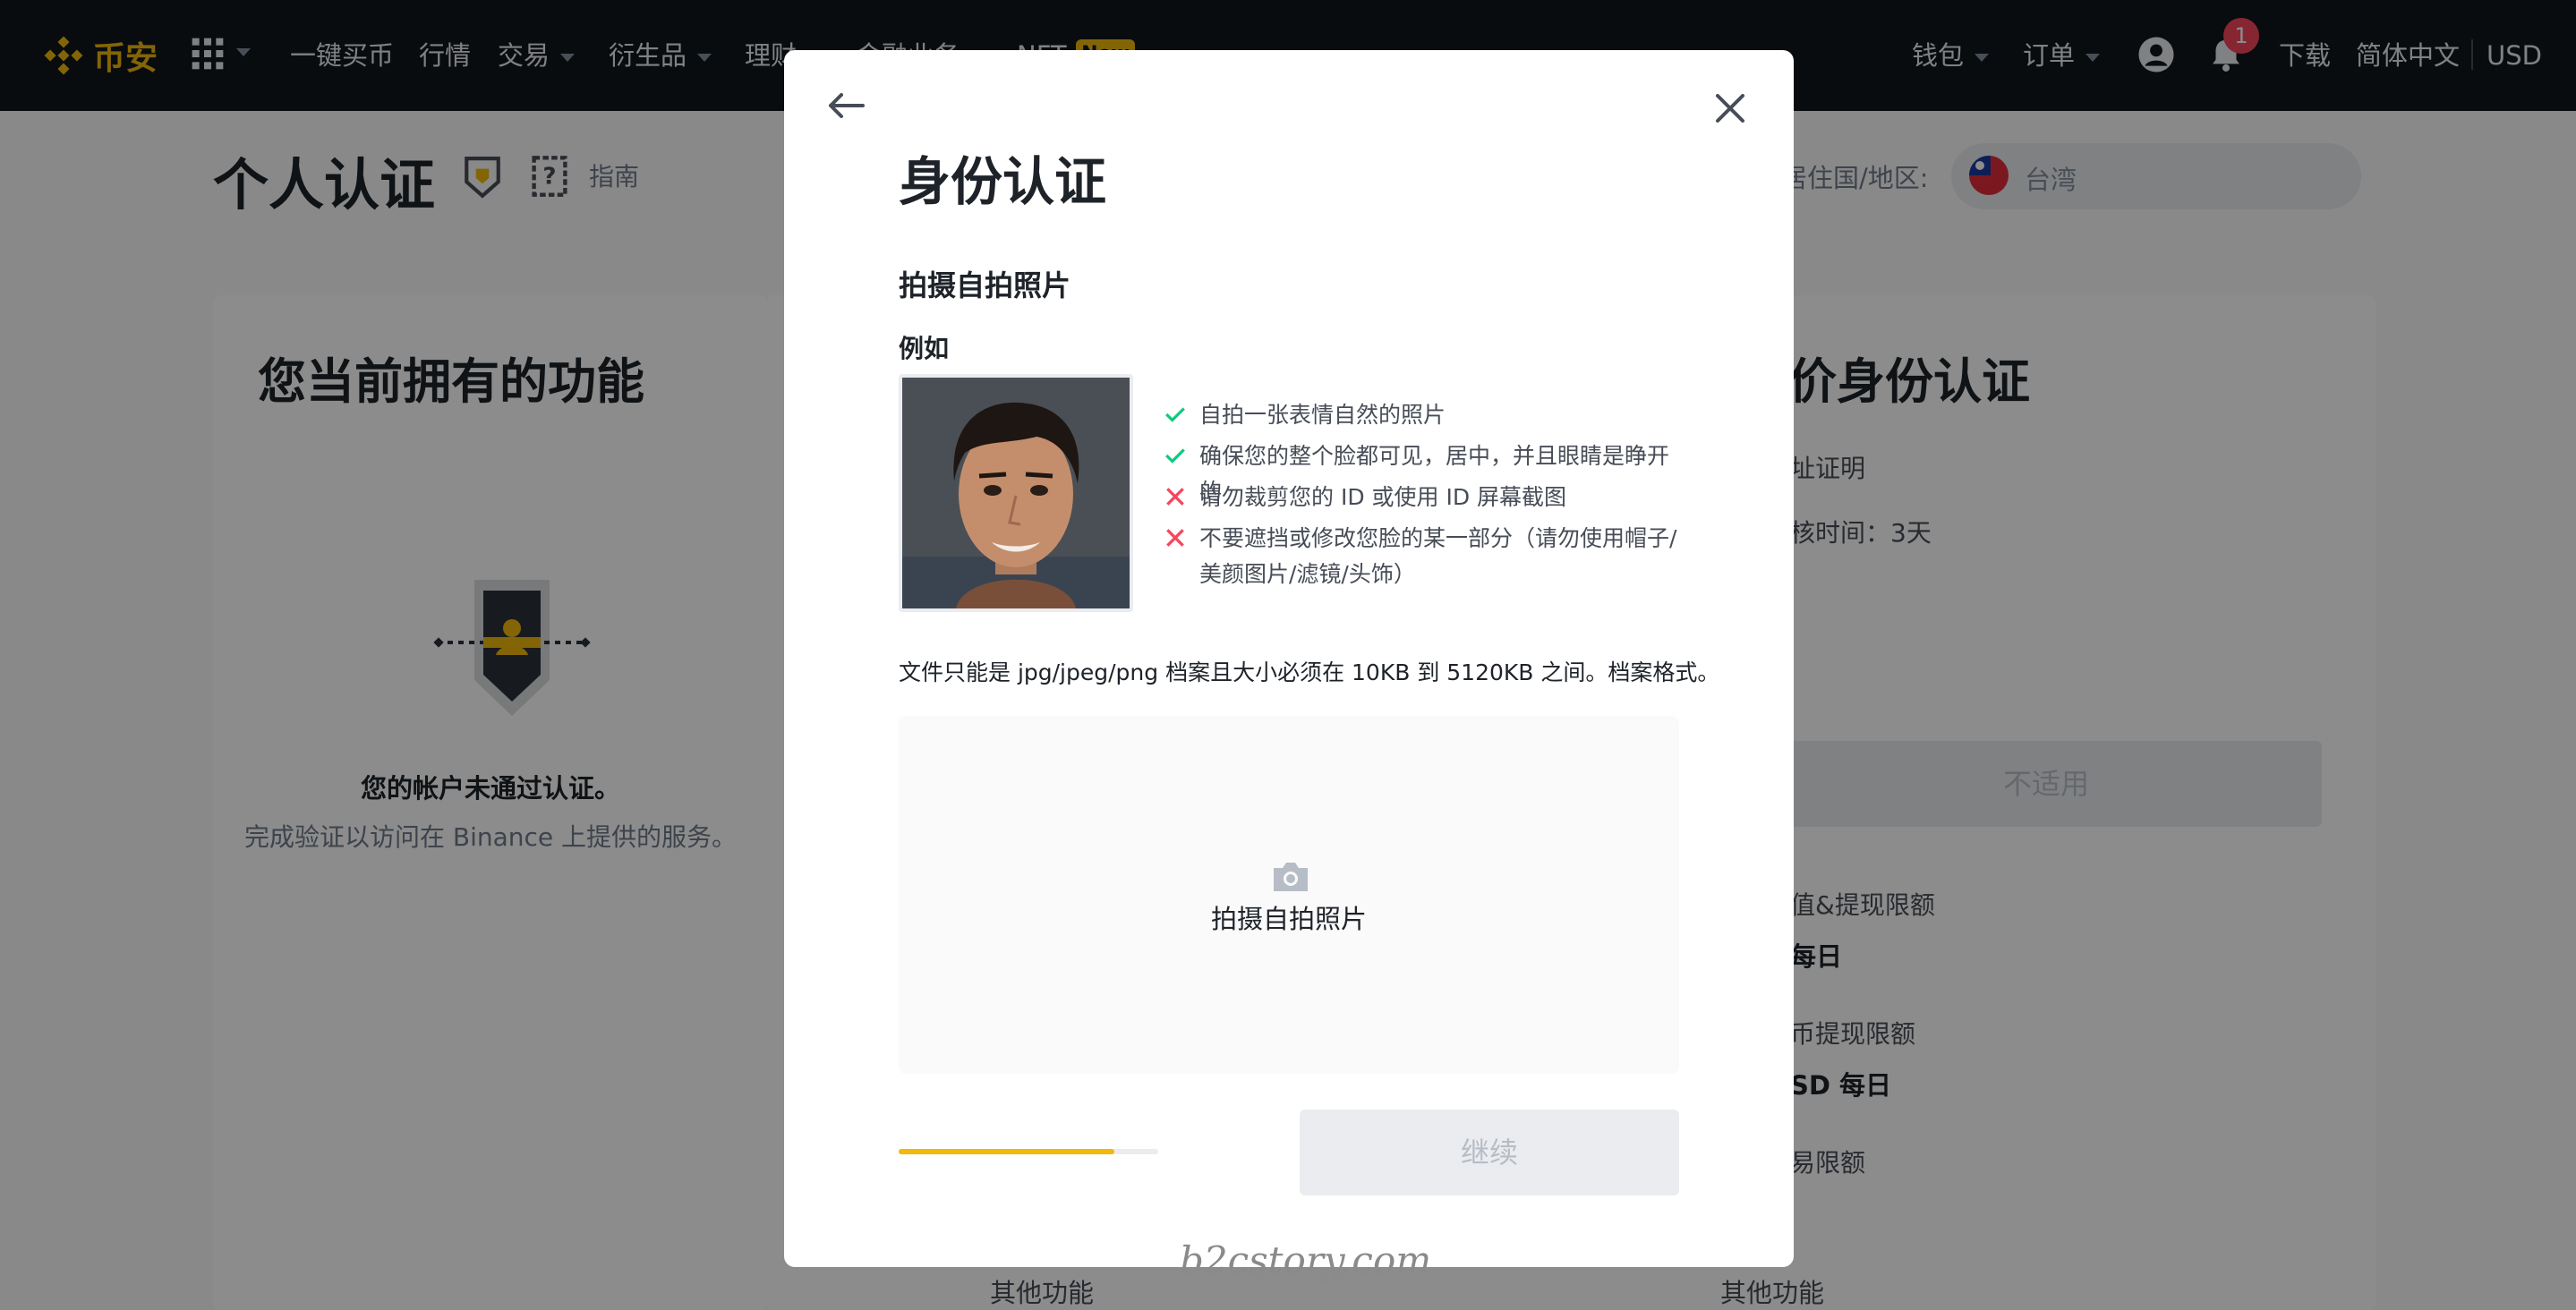 Image resolution: width=2576 pixels, height=1310 pixels. What do you see at coordinates (1306, 1260) in the screenshot?
I see `watermark-text: b2cstory.com` at bounding box center [1306, 1260].